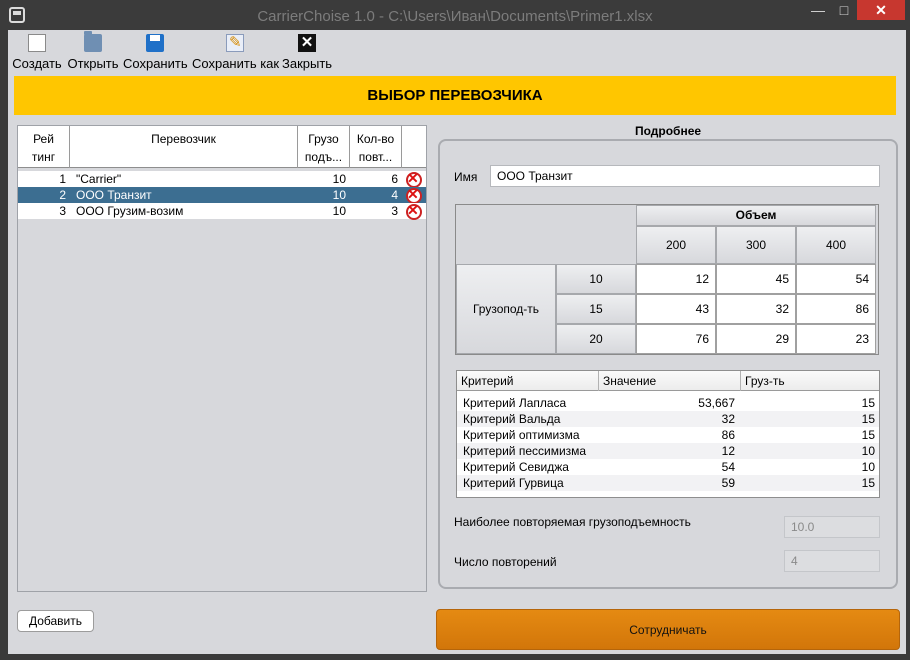  I want to click on close-file-button: ✕ Закрыть, so click(307, 52).